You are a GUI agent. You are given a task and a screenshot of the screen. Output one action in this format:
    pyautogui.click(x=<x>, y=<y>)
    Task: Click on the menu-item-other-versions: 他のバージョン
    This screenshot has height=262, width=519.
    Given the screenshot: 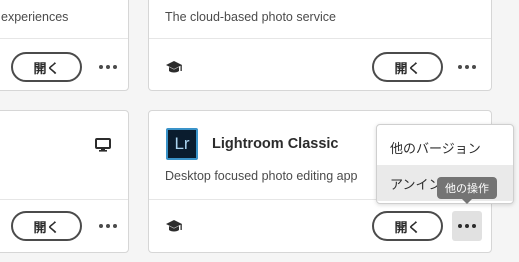 What is the action you would take?
    pyautogui.click(x=445, y=147)
    